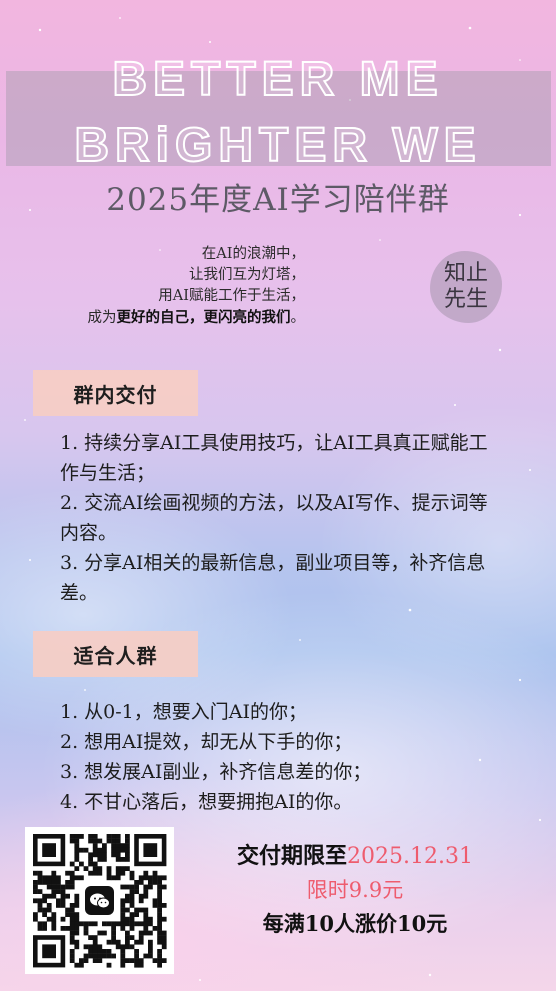 The image size is (556, 991). What do you see at coordinates (465, 273) in the screenshot?
I see `seal-line: 知止` at bounding box center [465, 273].